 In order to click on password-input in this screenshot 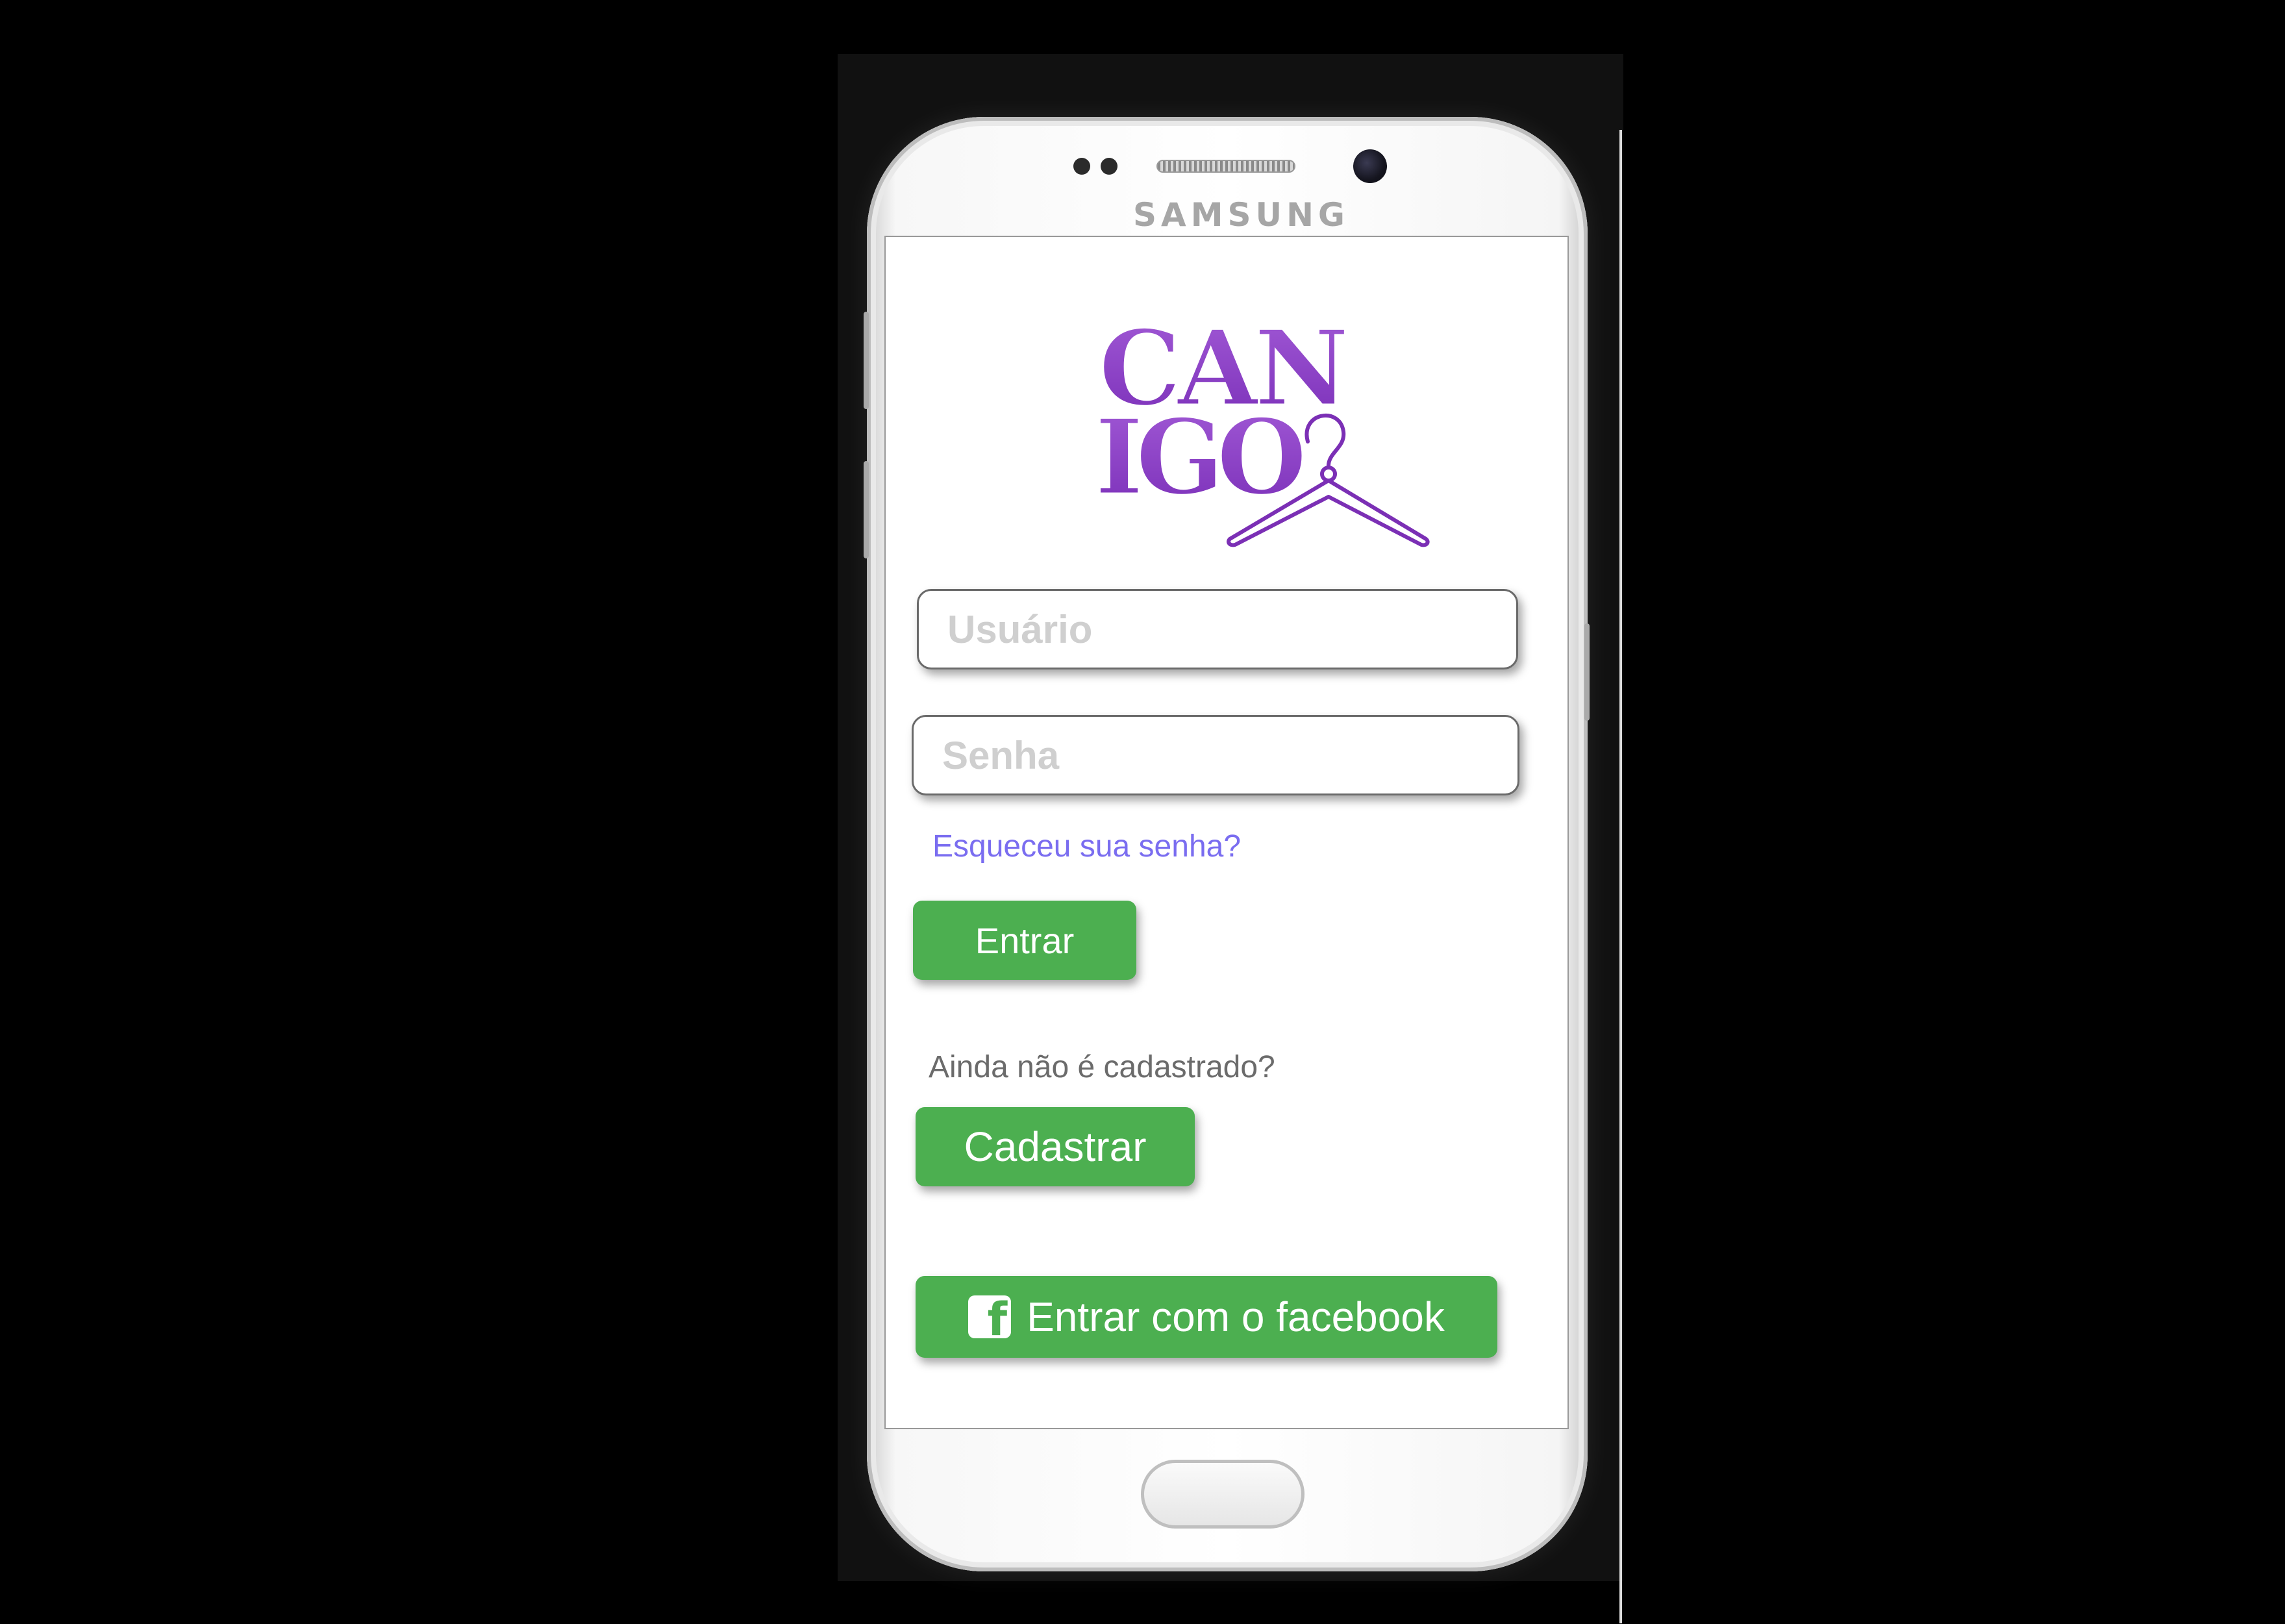, I will do `click(1215, 755)`.